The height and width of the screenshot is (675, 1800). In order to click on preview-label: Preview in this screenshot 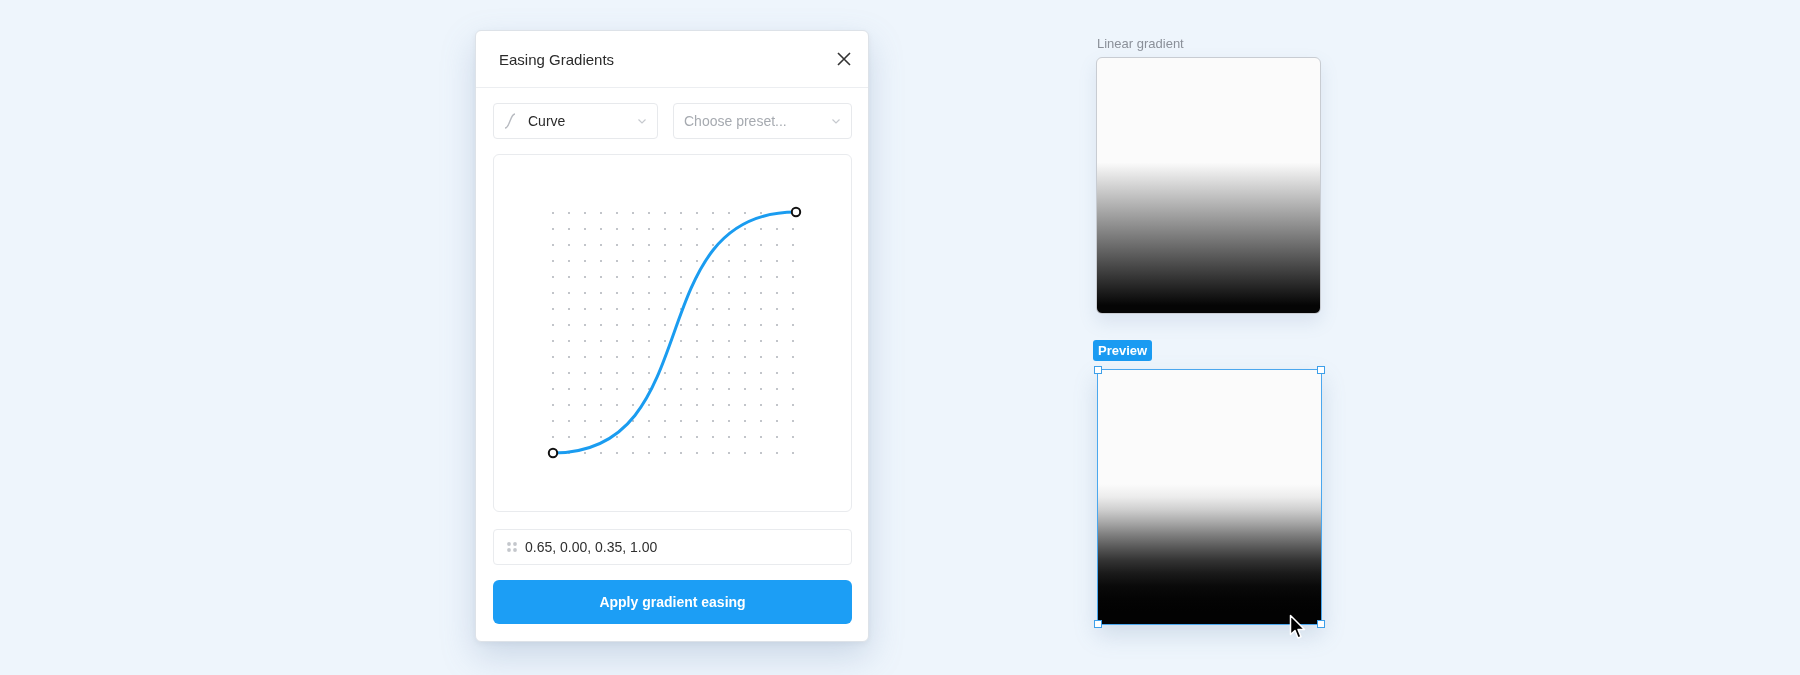, I will do `click(1123, 350)`.